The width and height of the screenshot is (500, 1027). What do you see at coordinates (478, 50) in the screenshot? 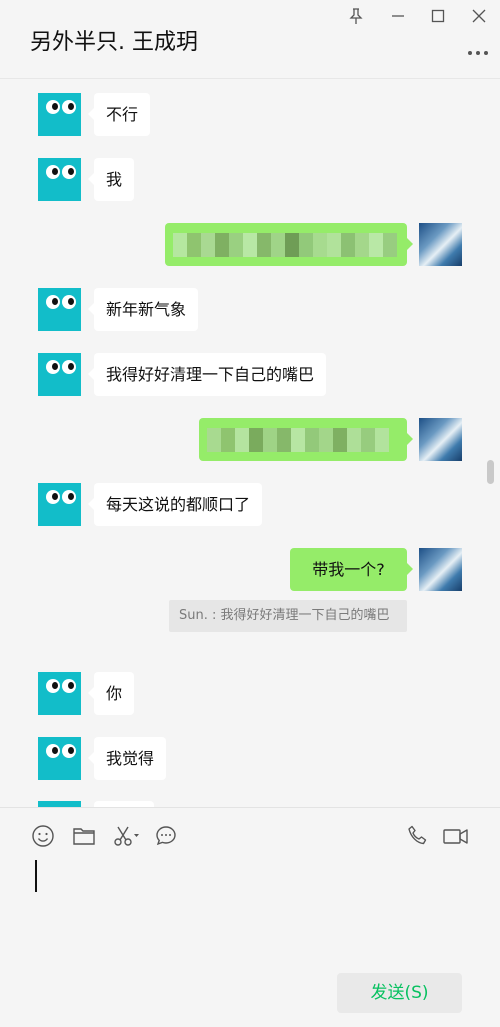
I see `more-icon` at bounding box center [478, 50].